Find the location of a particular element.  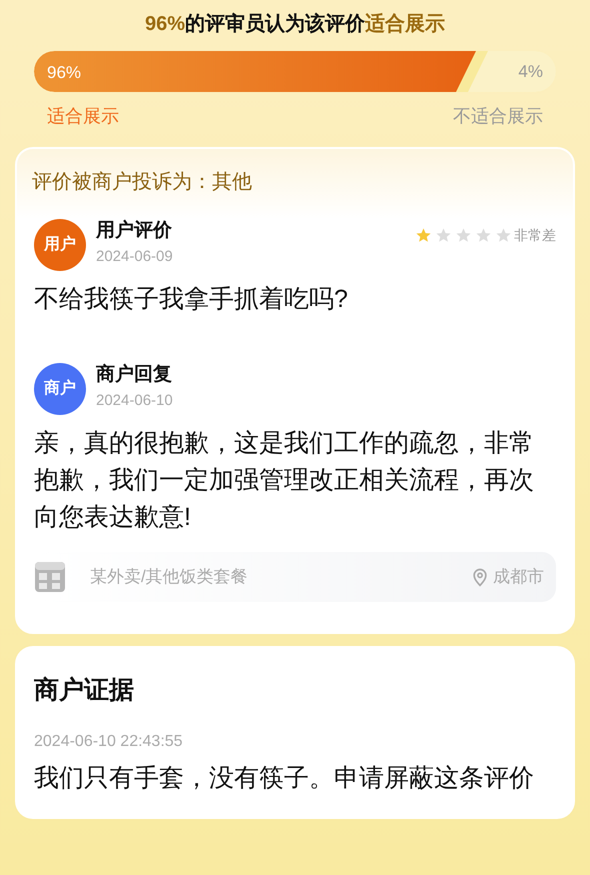

verdict-heading: 96%的评审员认为该评价适合展示 is located at coordinates (295, 24).